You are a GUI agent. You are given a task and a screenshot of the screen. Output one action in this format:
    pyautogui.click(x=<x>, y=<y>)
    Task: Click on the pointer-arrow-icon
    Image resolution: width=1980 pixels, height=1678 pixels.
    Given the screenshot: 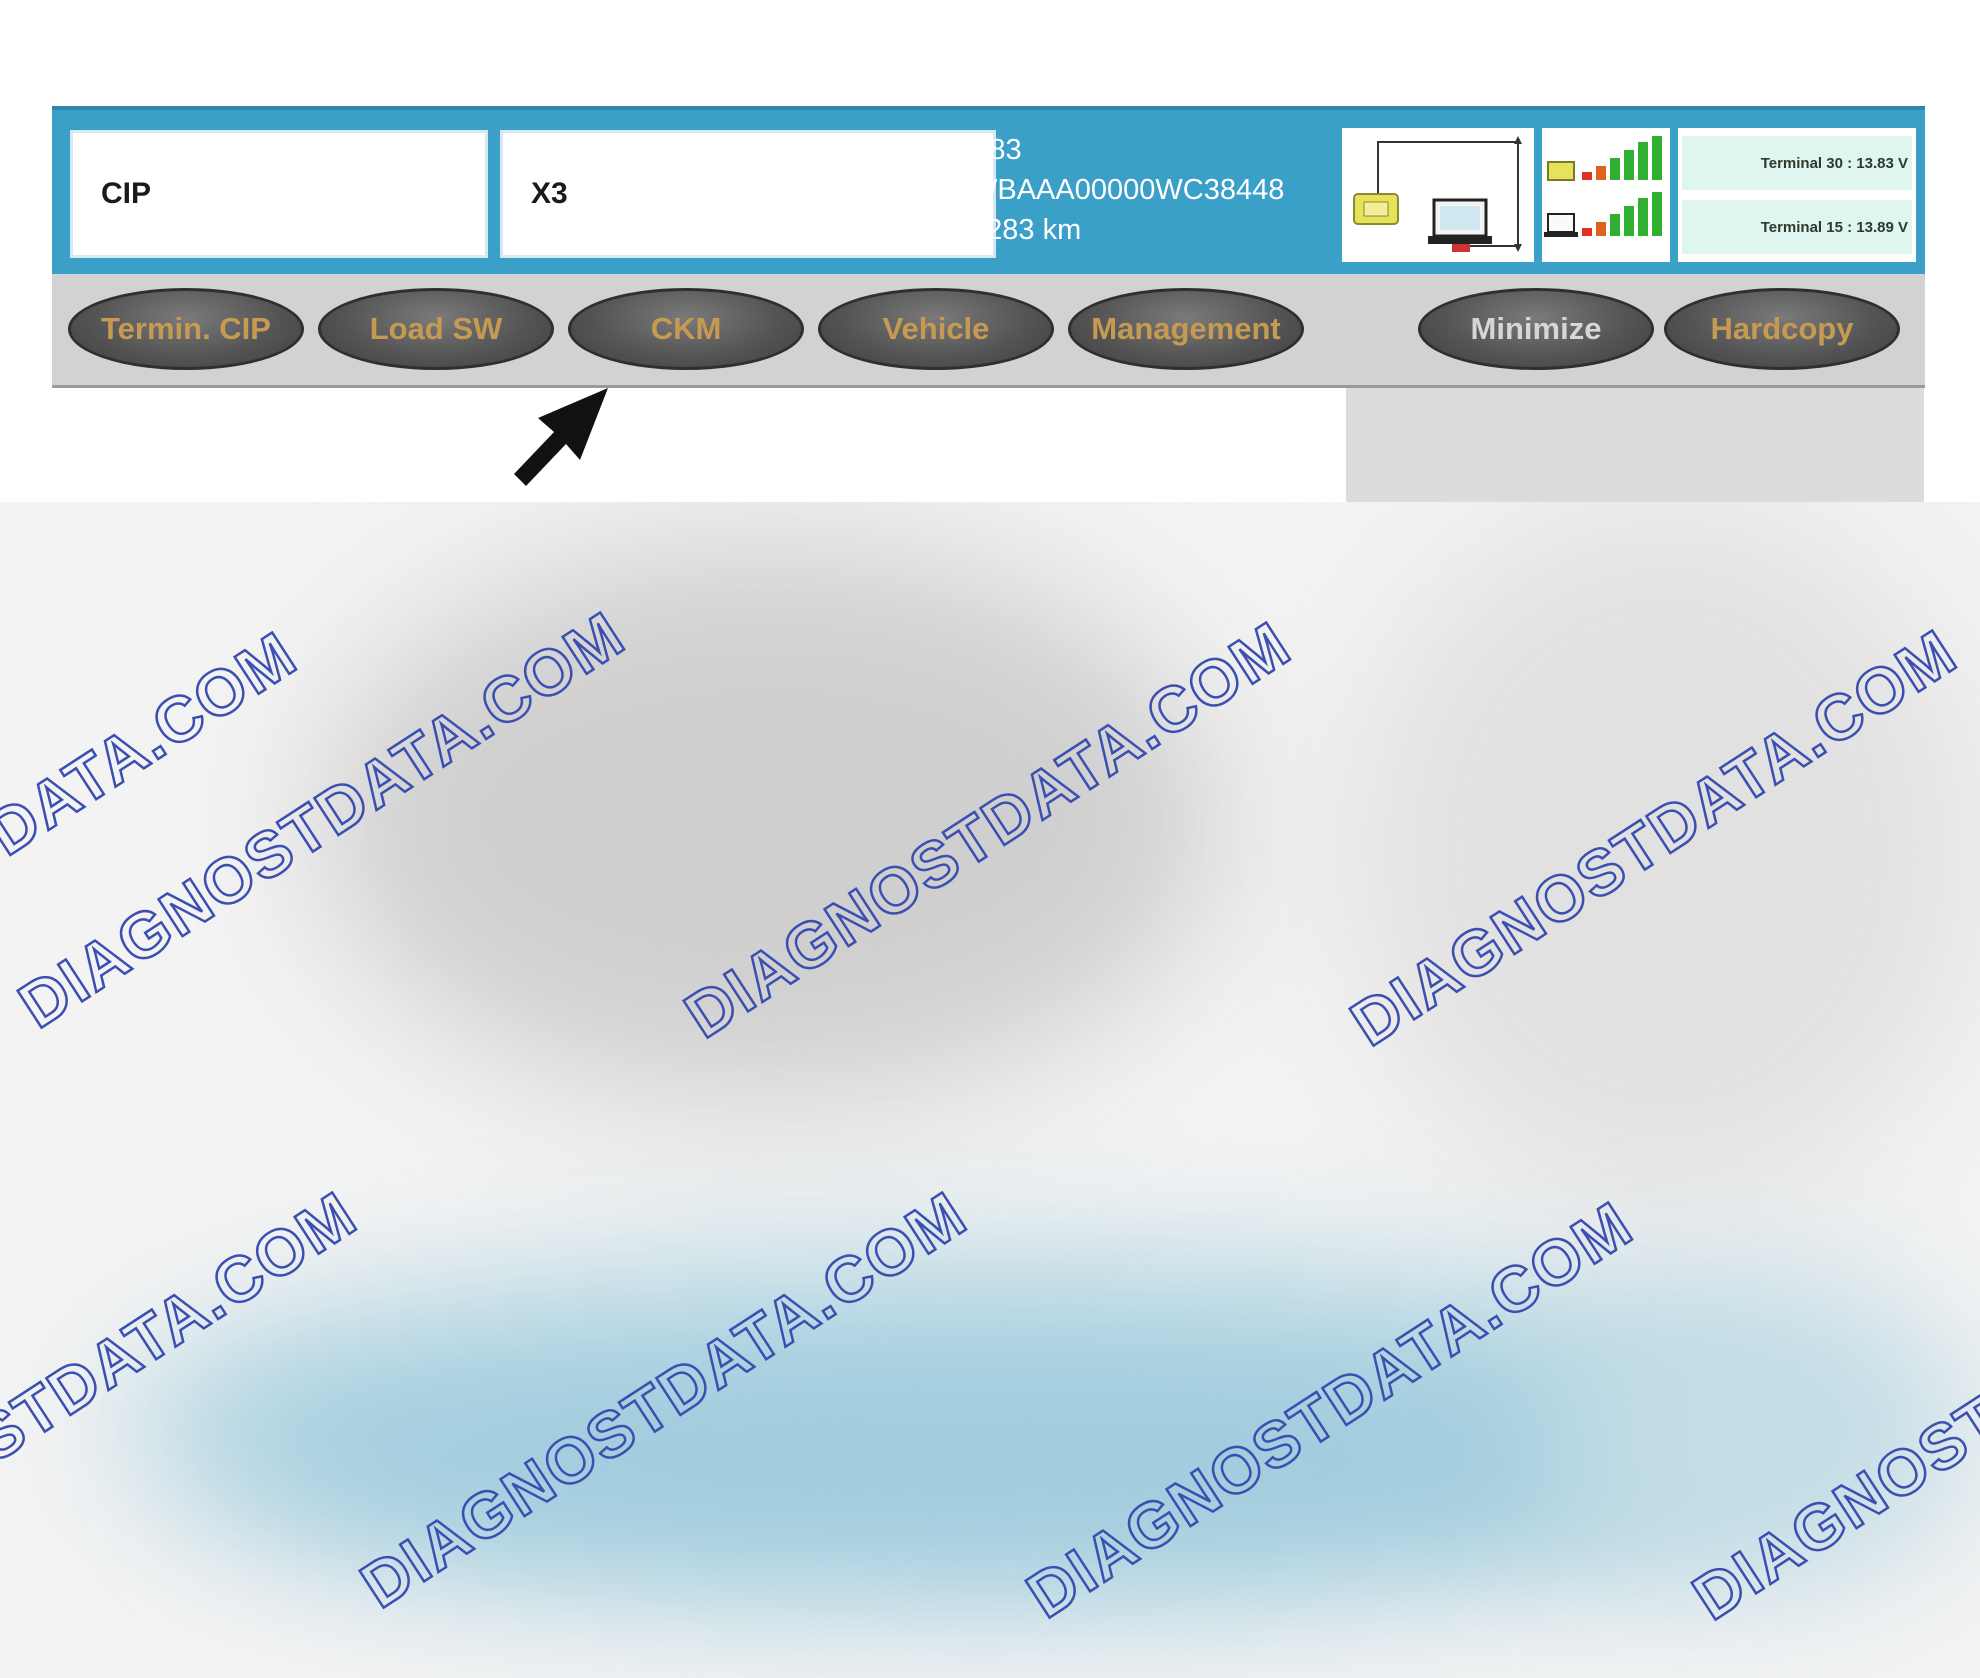 What is the action you would take?
    pyautogui.click(x=561, y=437)
    